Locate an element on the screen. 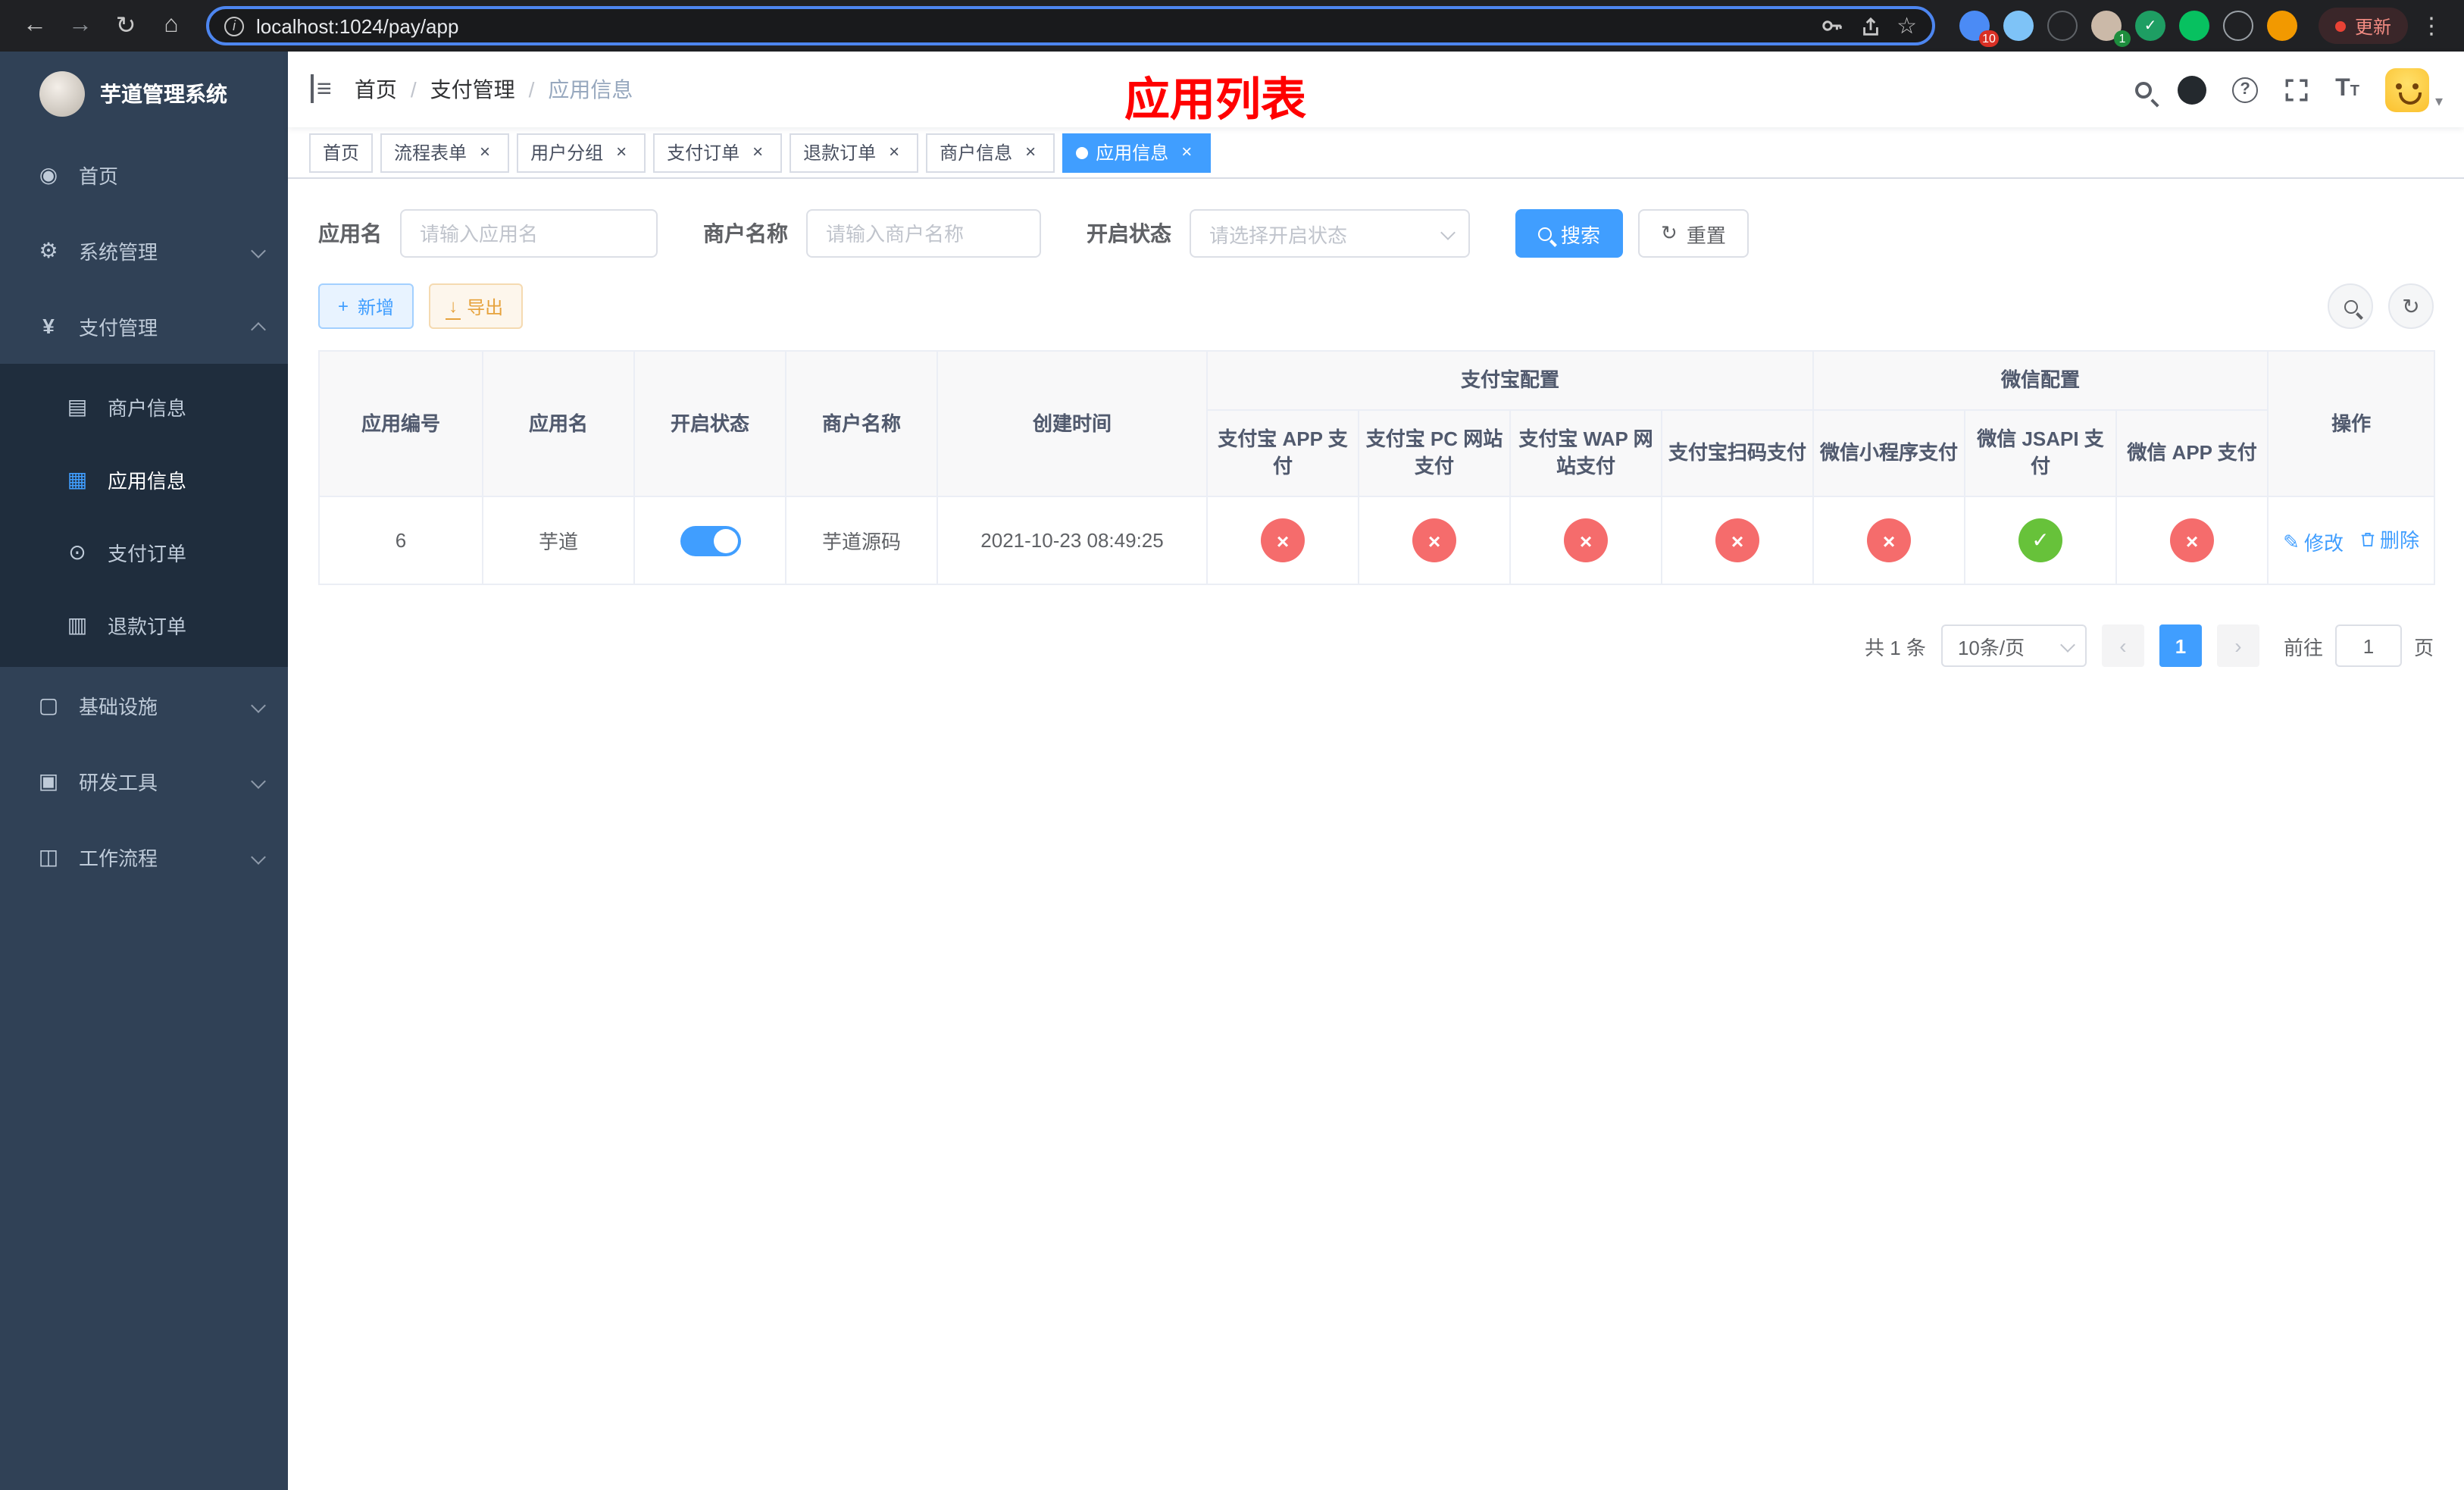 Image resolution: width=2464 pixels, height=1490 pixels. breadcrumb-home: 首页 is located at coordinates (376, 89).